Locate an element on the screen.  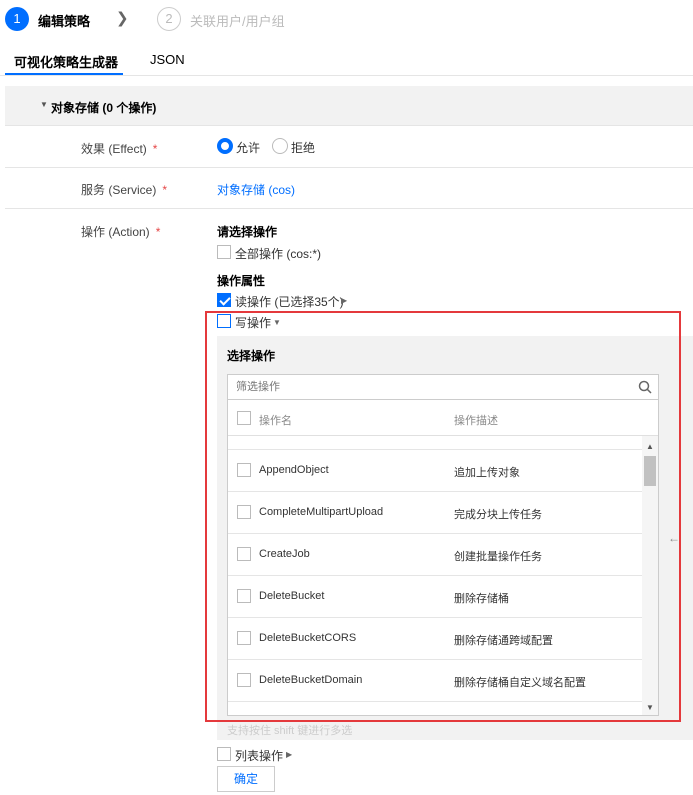
action-label: 操作 (Action) * is located at coordinates (121, 232).